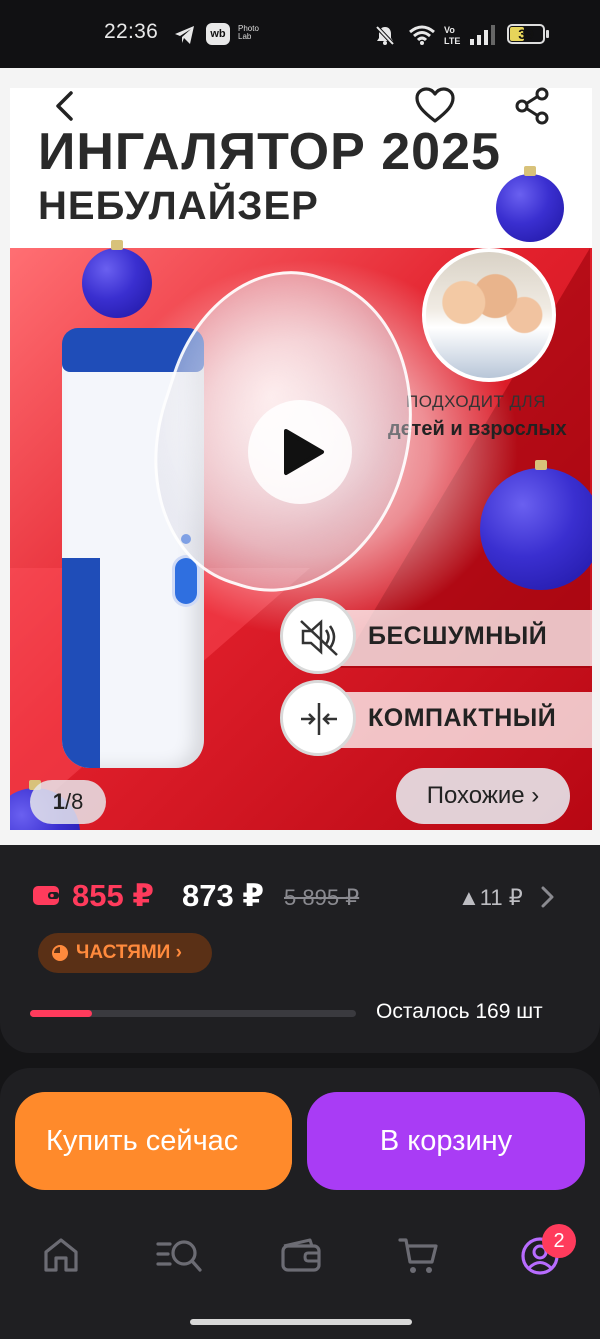 The image size is (600, 1339). What do you see at coordinates (452, 41) in the screenshot?
I see `svg-text: LTE` at bounding box center [452, 41].